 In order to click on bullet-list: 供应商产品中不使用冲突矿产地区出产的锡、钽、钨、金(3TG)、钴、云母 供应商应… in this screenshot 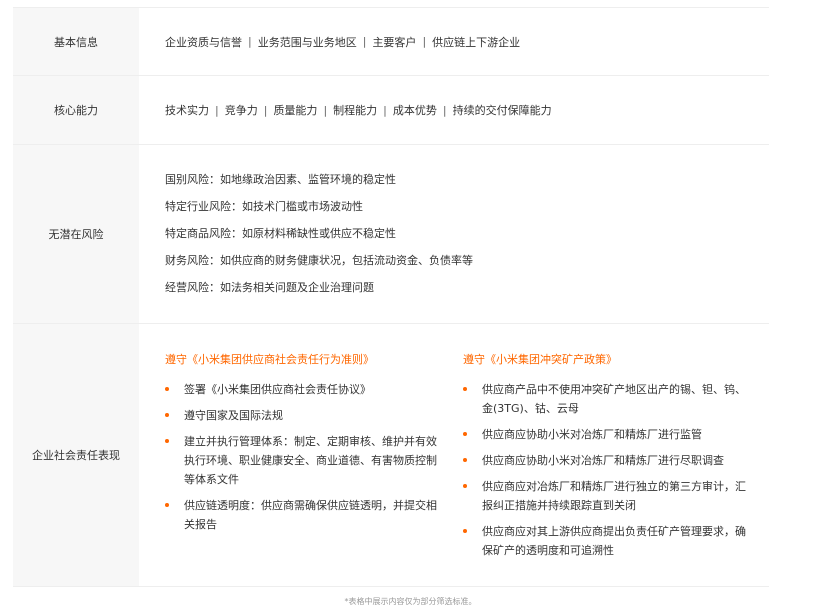, I will do `click(608, 470)`.